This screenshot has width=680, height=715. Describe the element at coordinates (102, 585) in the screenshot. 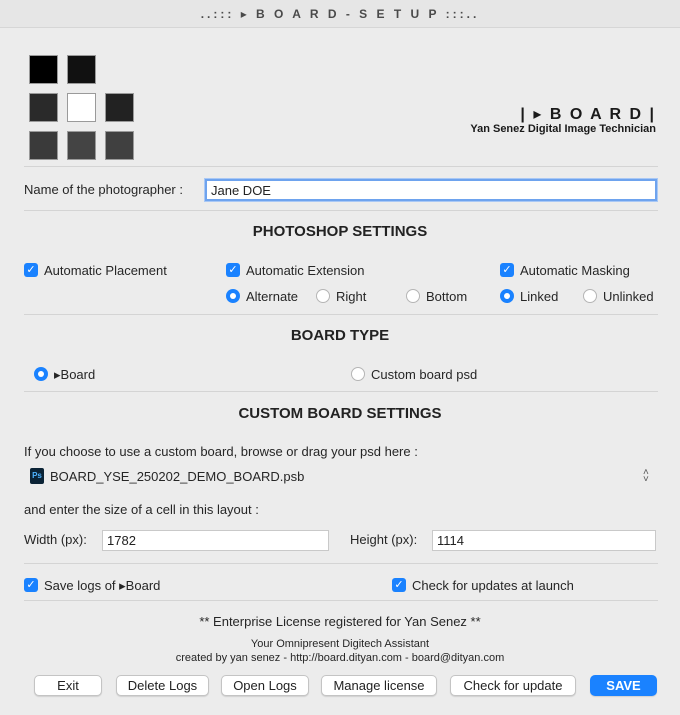

I see `save-logs-label: Save logs of ▸Board` at that location.